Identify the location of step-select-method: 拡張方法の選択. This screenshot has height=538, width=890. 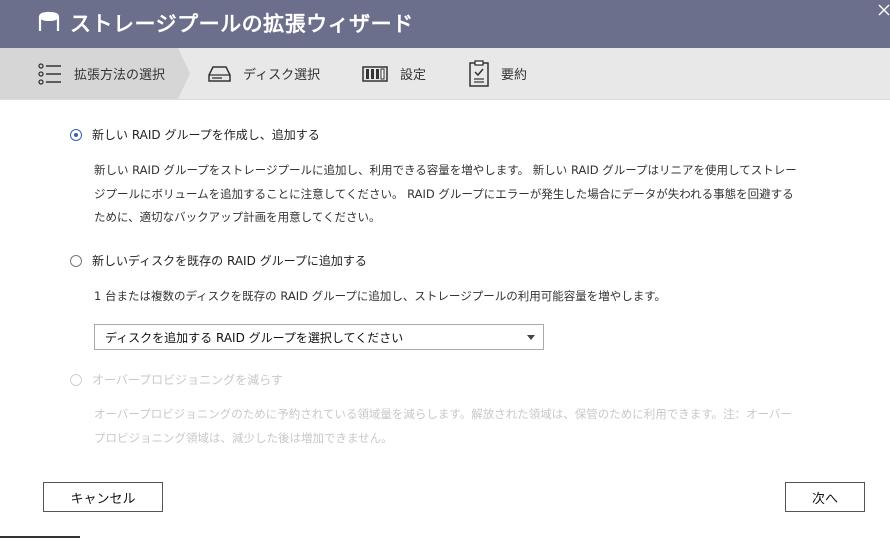
(101, 73).